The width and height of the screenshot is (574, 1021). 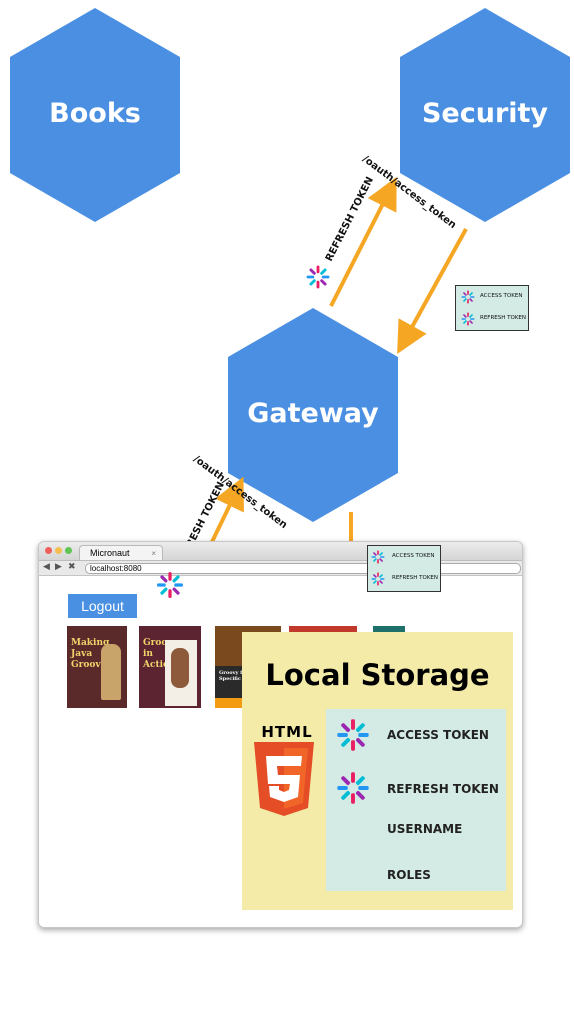 What do you see at coordinates (280, 551) in the screenshot?
I see `browser-titlebar: Micronaut ×` at bounding box center [280, 551].